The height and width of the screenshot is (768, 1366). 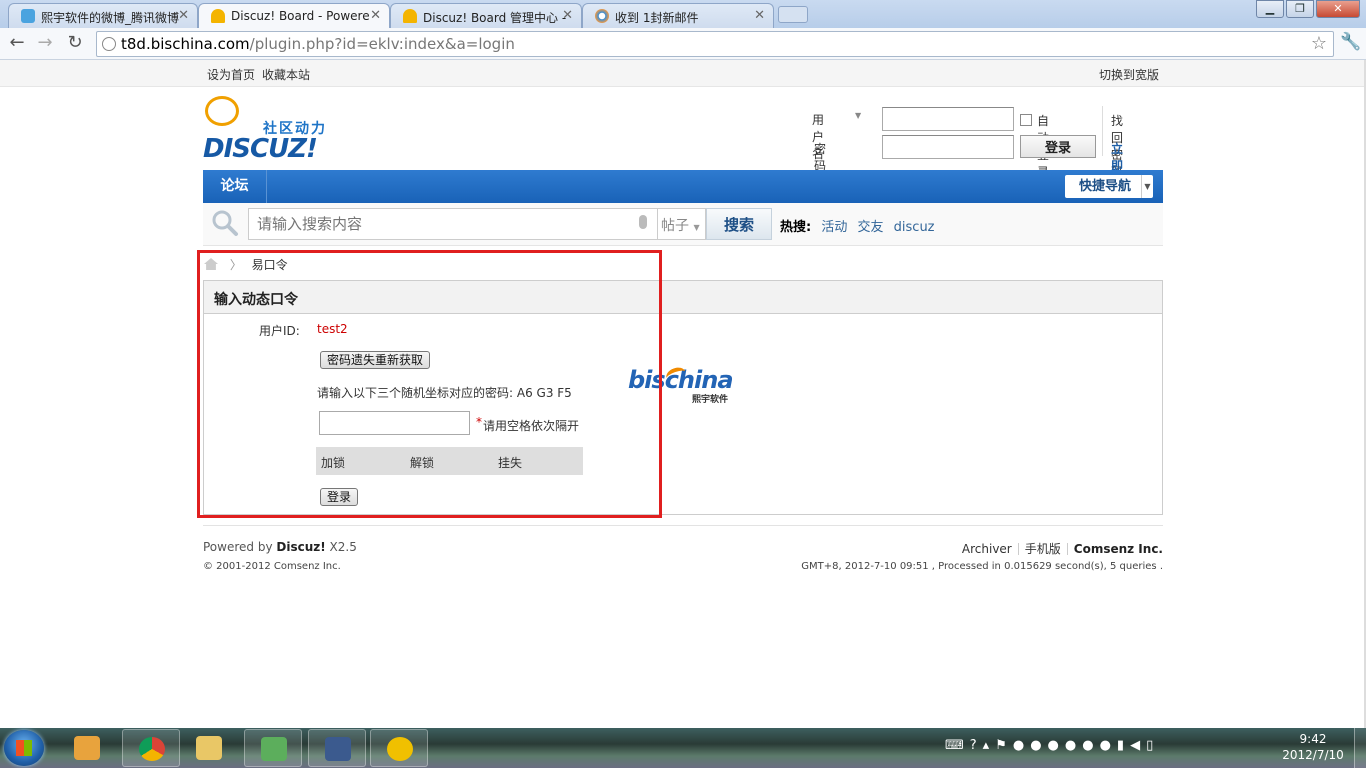 What do you see at coordinates (1026, 120) in the screenshot?
I see `auto-login-checkbox` at bounding box center [1026, 120].